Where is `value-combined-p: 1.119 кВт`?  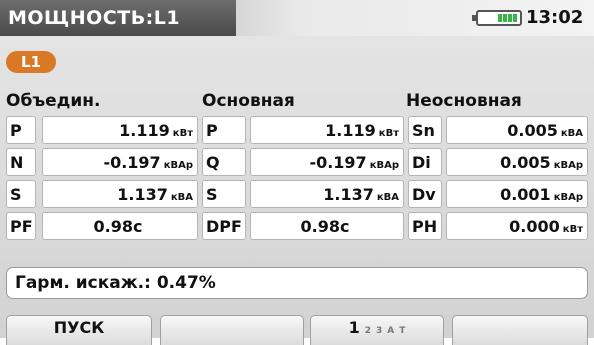 value-combined-p: 1.119 кВт is located at coordinates (120, 130).